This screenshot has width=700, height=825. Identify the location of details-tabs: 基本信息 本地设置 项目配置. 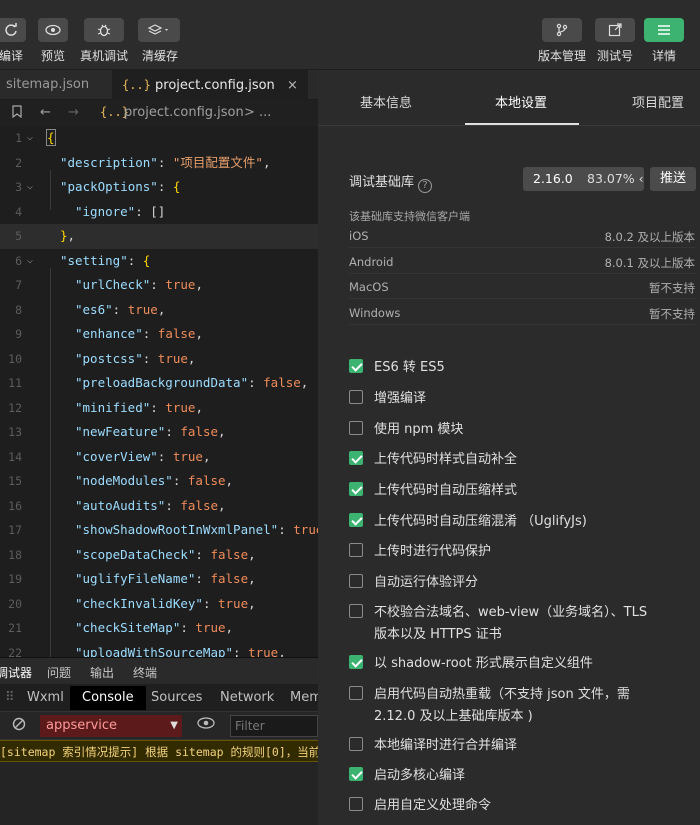
(509, 98).